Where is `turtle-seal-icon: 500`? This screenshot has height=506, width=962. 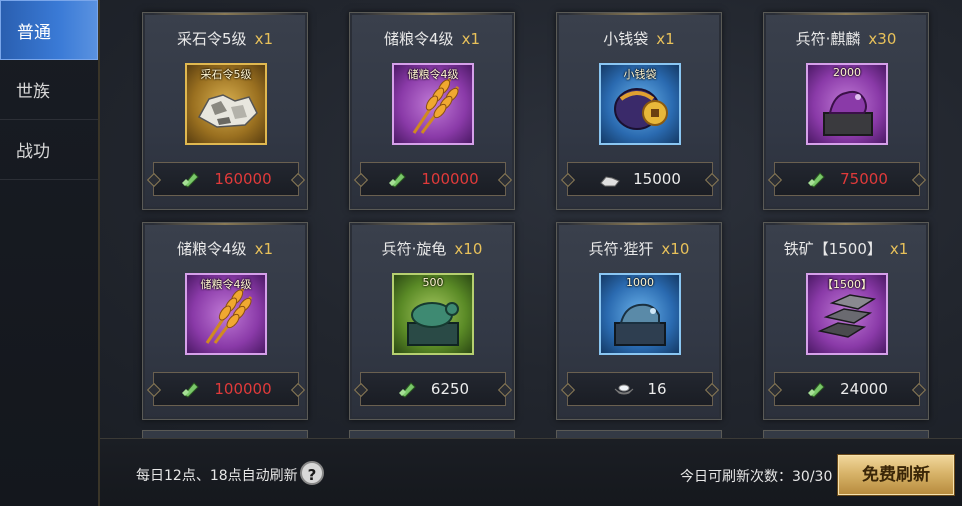 turtle-seal-icon: 500 is located at coordinates (433, 314).